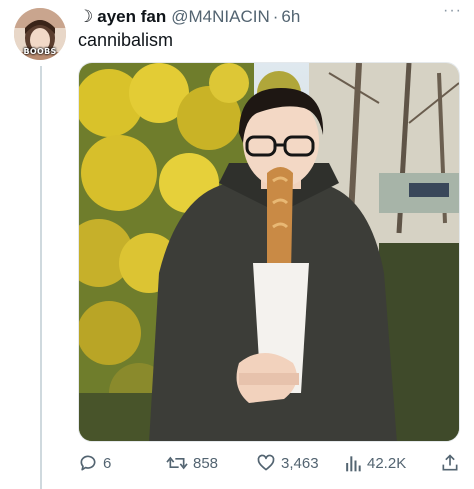  I want to click on reply-icon, so click(88, 463).